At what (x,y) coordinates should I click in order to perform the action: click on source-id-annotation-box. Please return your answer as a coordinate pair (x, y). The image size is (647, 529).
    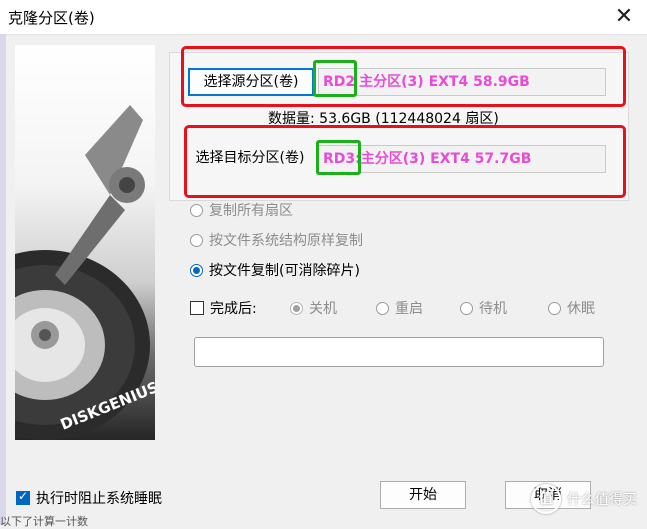
    Looking at the image, I should click on (335, 78).